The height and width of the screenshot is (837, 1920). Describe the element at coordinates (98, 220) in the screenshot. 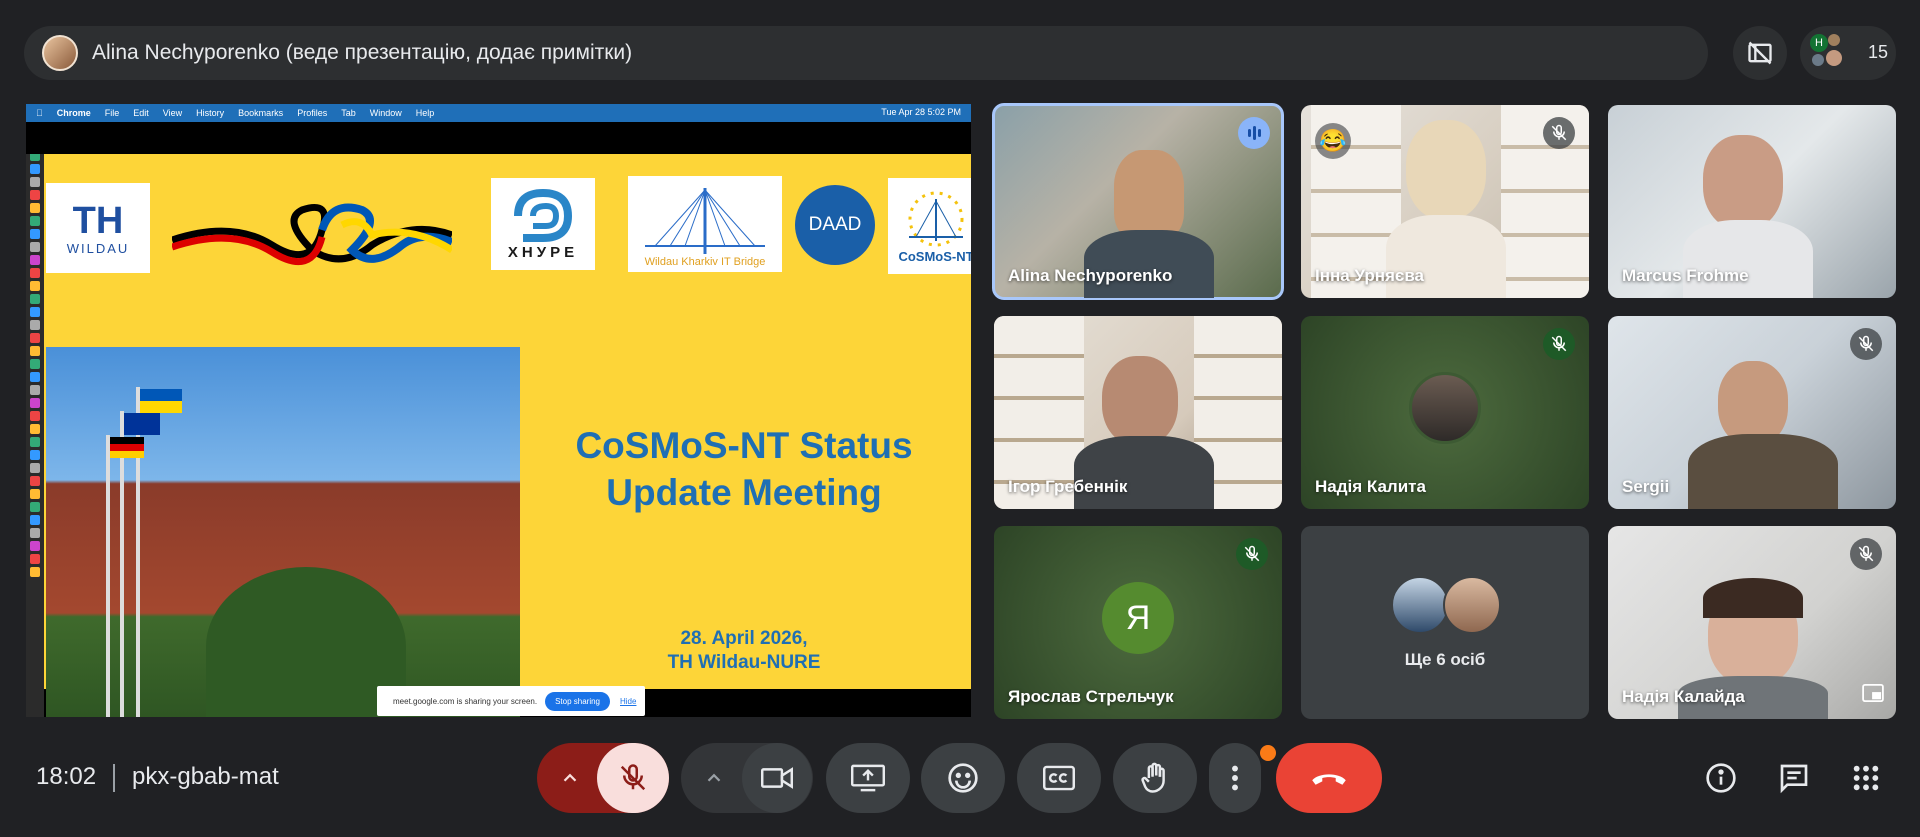

I see `th-logo-text: TH` at that location.